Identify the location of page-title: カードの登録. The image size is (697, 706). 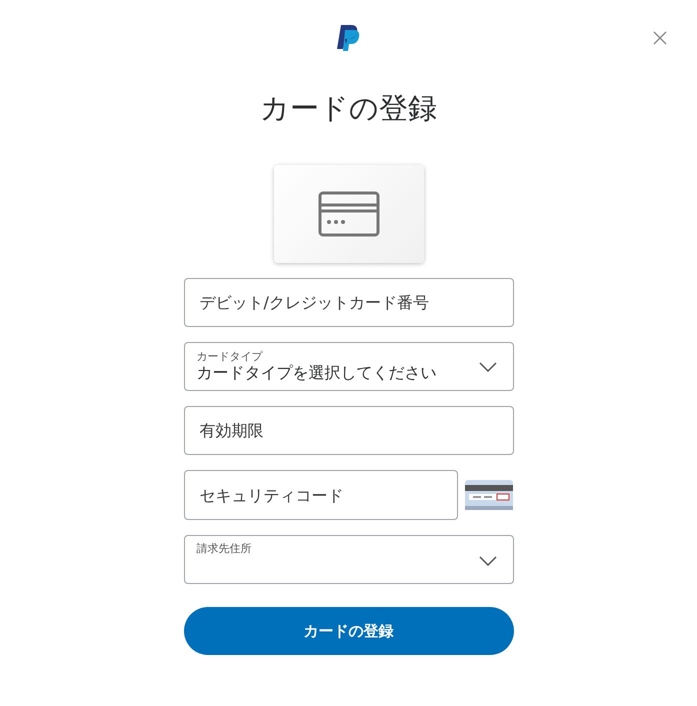
(348, 108).